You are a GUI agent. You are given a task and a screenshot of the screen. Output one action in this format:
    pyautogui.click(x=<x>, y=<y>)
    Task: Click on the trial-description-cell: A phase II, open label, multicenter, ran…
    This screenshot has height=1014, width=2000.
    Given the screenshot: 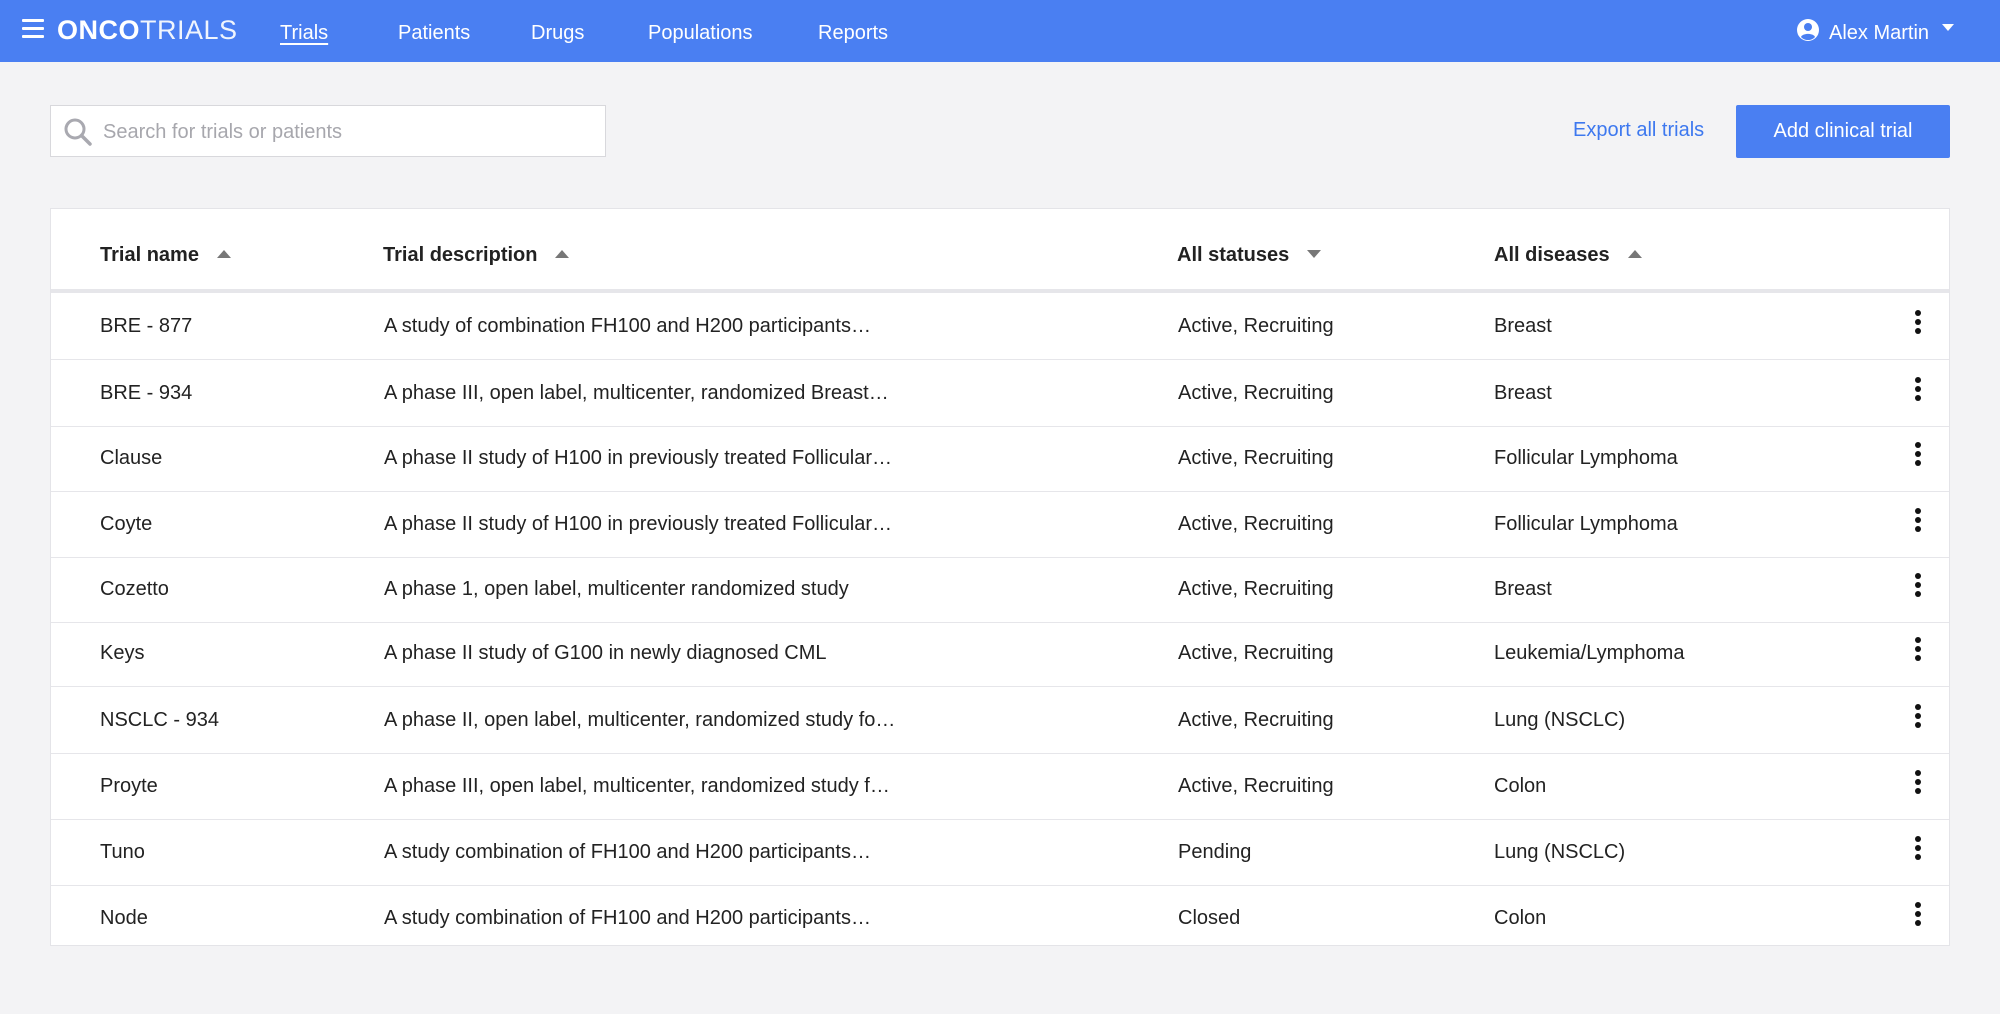 What is the action you would take?
    pyautogui.click(x=640, y=720)
    